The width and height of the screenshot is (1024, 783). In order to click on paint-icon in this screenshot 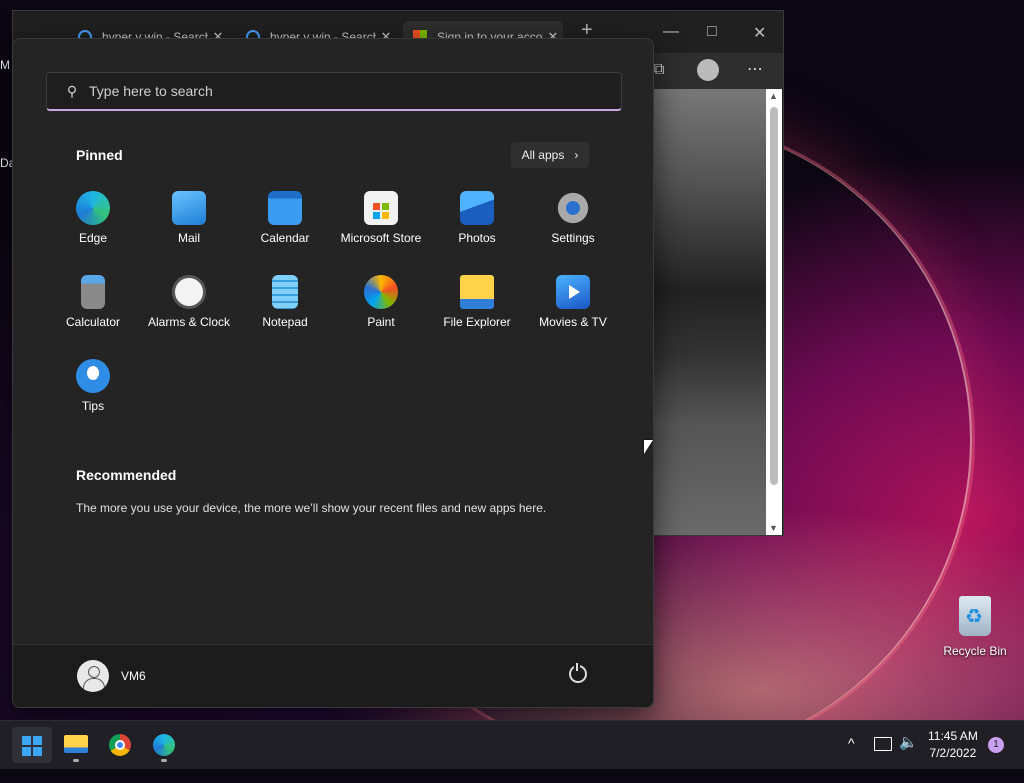, I will do `click(381, 292)`.